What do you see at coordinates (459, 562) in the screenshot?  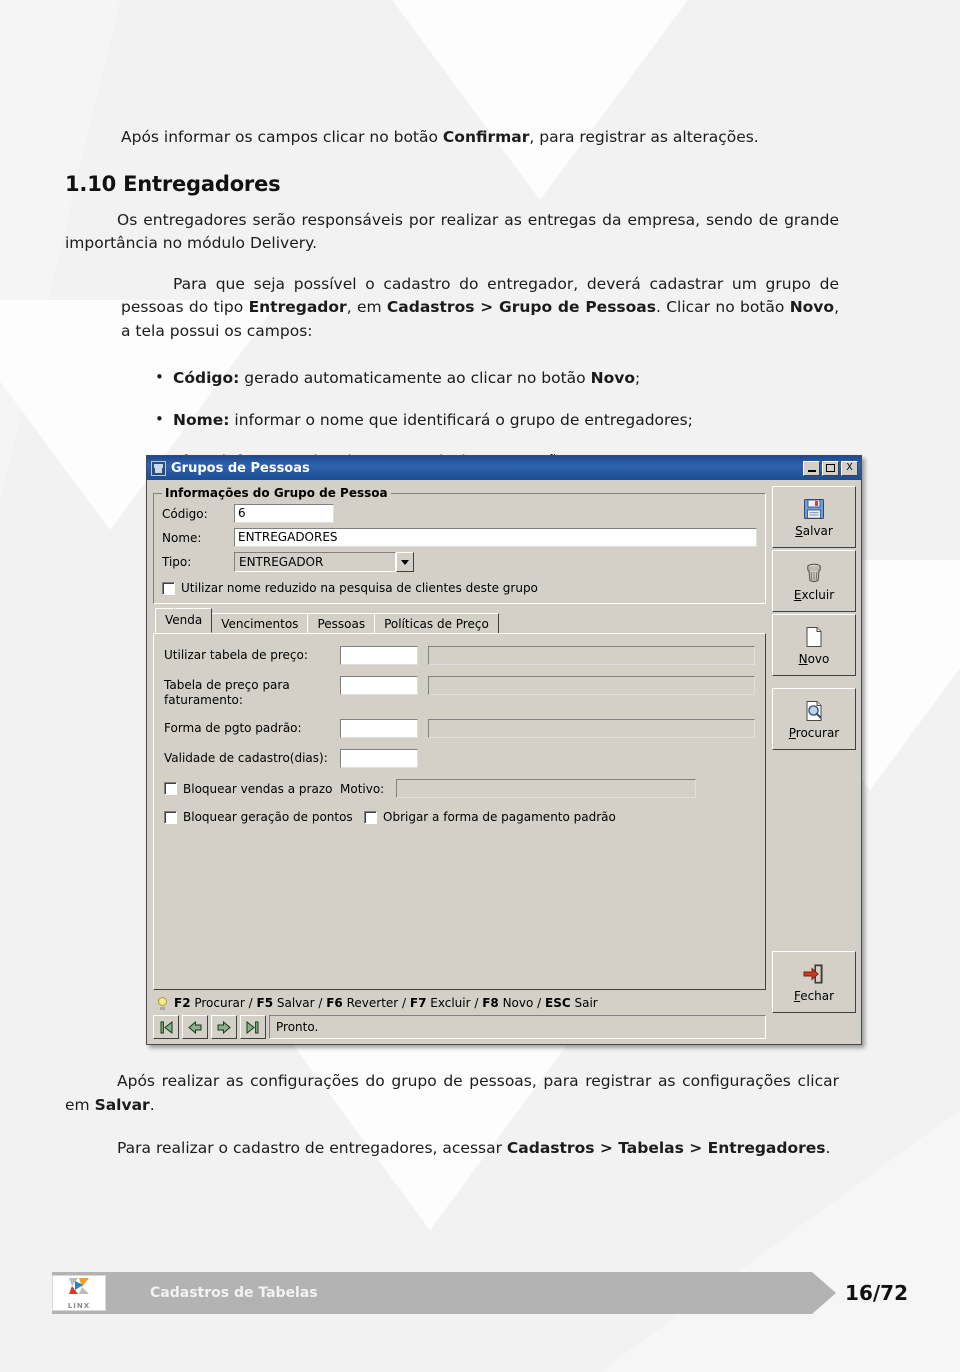 I see `tipo-row: Tipo: ENTREGADOR` at bounding box center [459, 562].